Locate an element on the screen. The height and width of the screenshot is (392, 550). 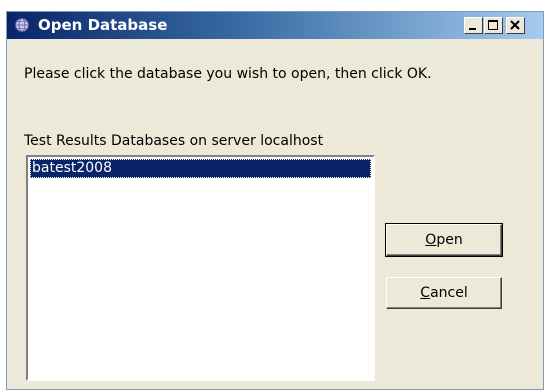
database-globe-icon is located at coordinates (22, 25).